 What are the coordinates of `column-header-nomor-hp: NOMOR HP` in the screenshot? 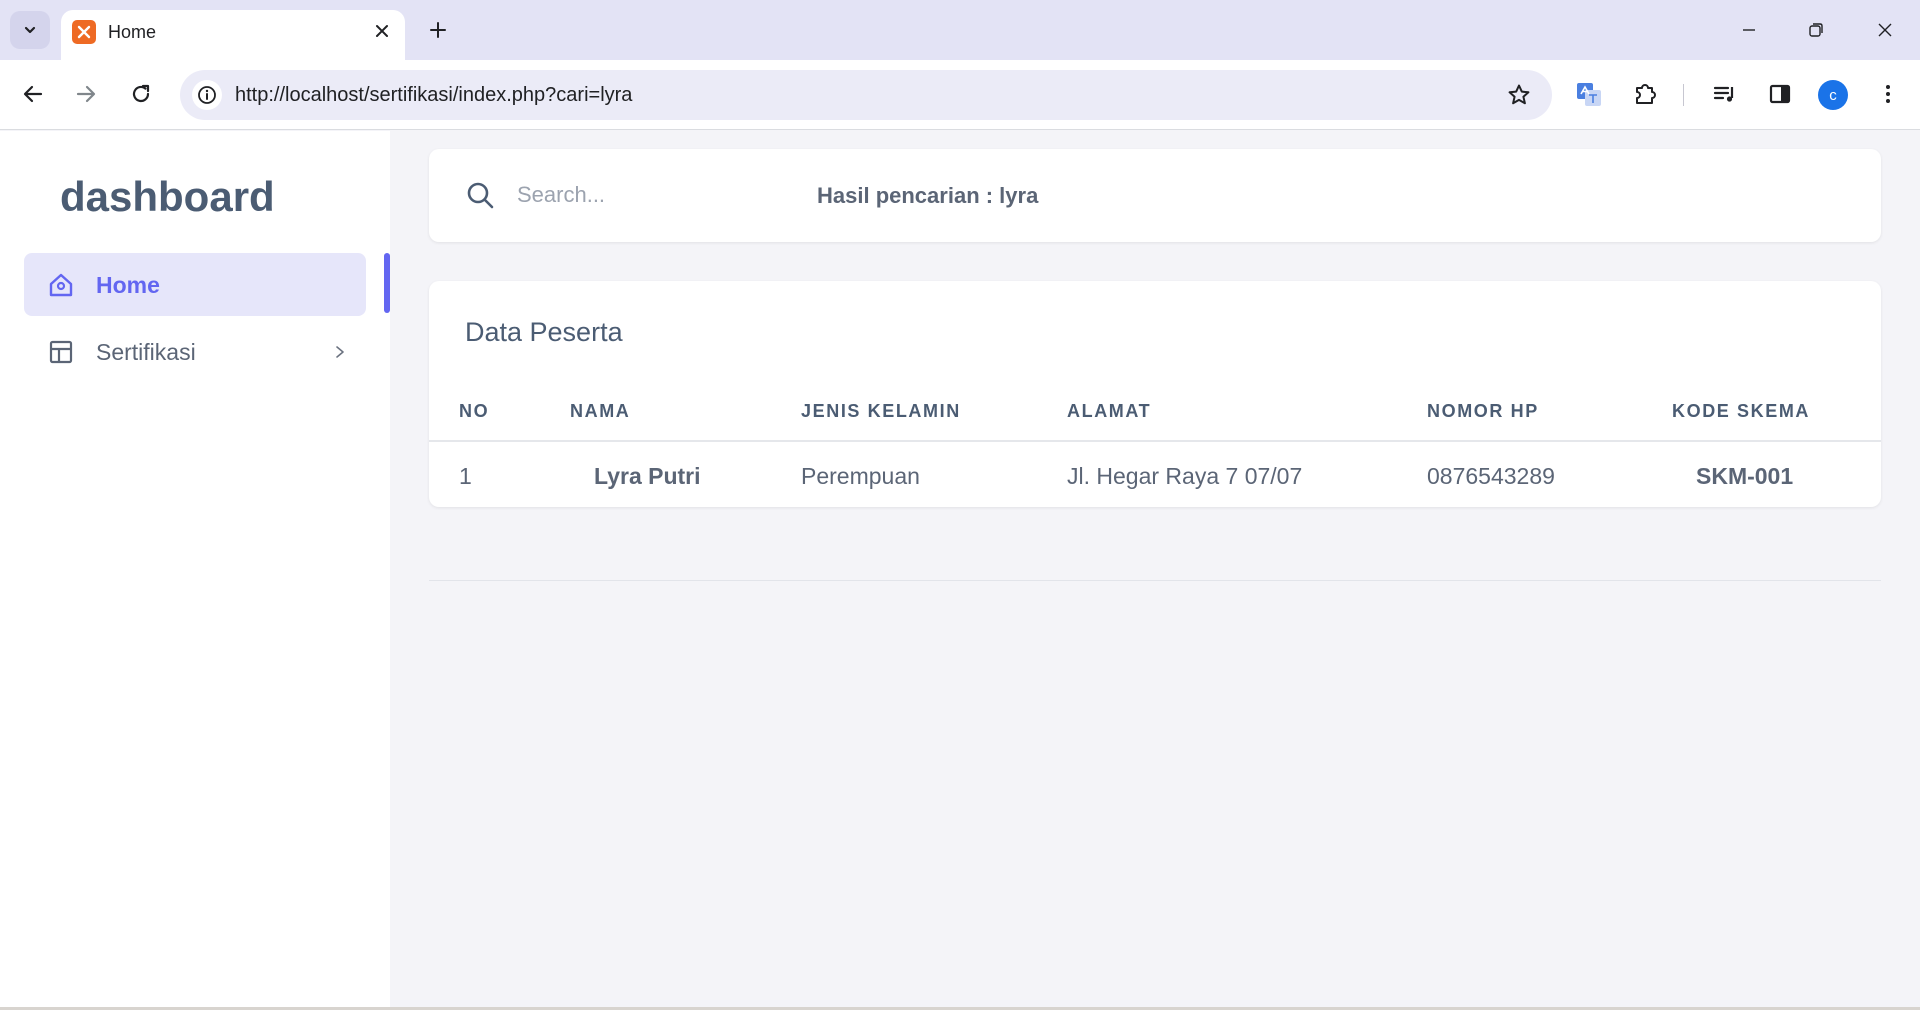 It's located at (1483, 411).